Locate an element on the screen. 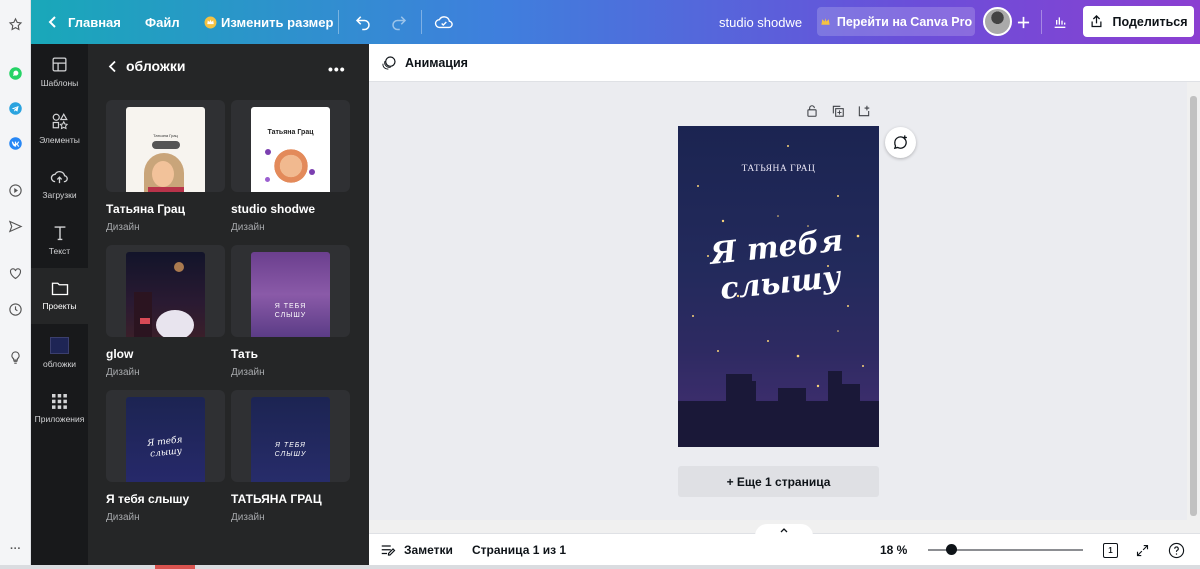 The image size is (1200, 569). duplicate-page-icon is located at coordinates (838, 111).